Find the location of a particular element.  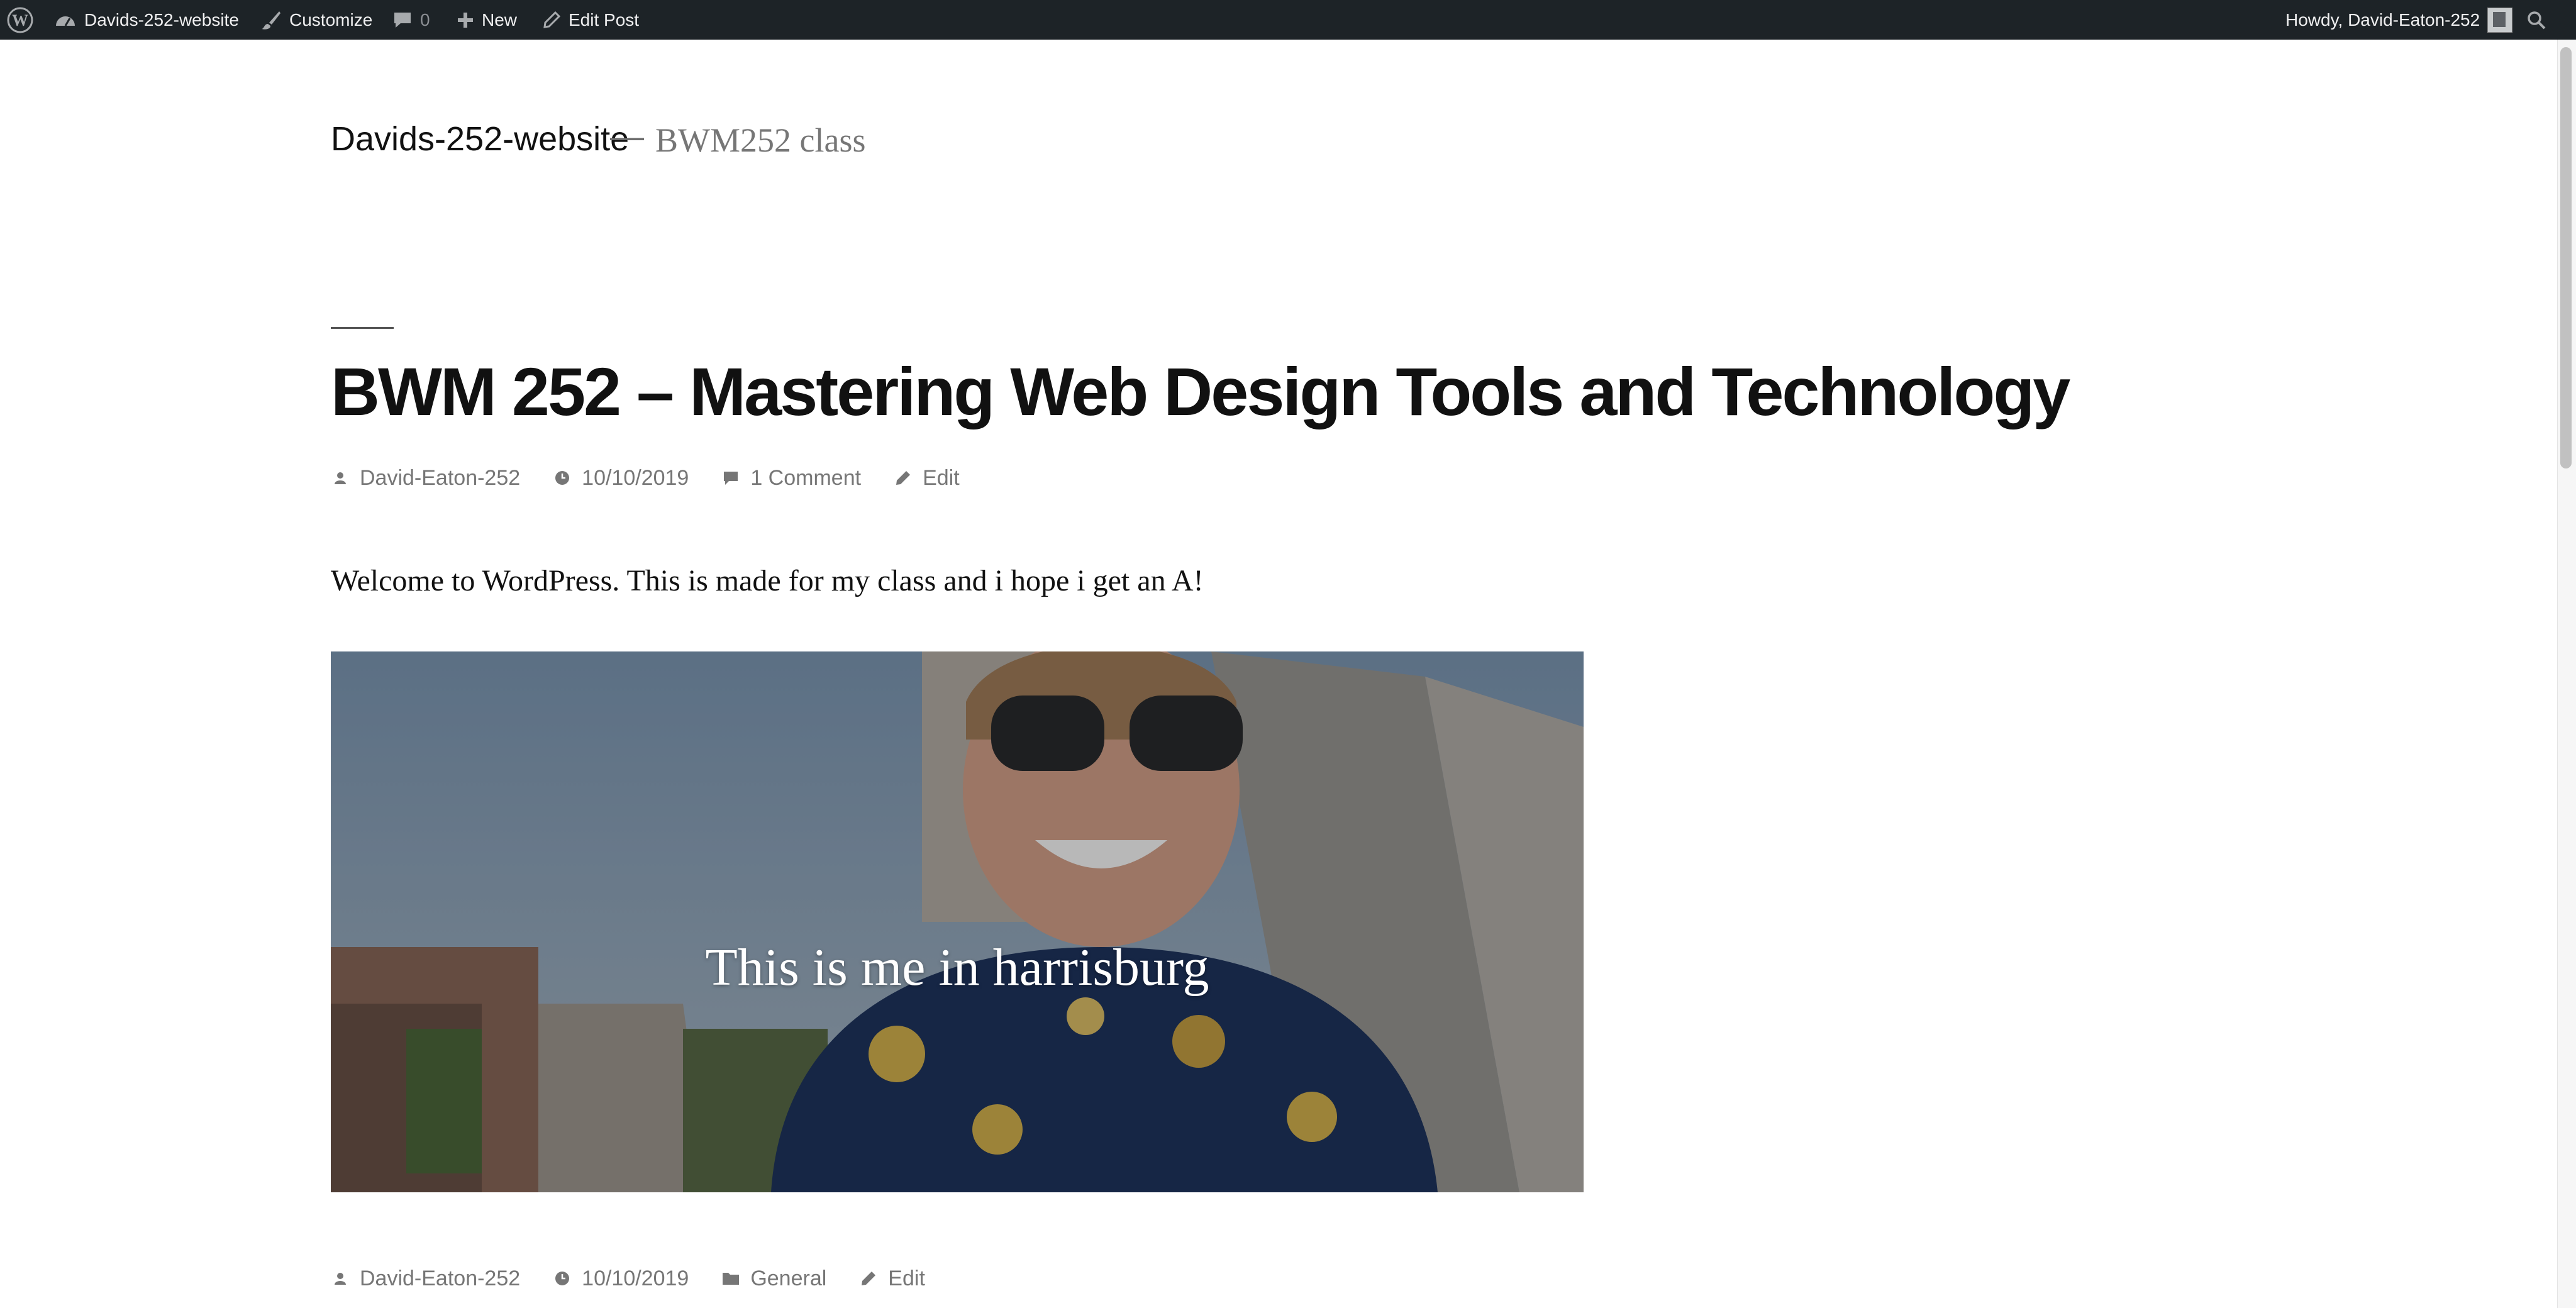

comment-bubble-icon is located at coordinates (402, 20).